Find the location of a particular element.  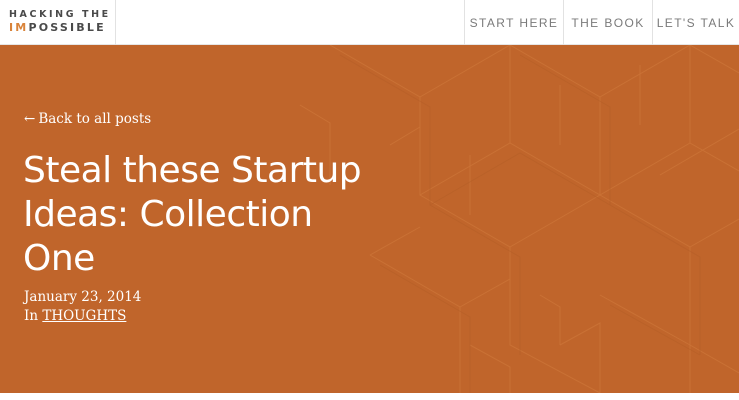

nav-the-book: THE BOOK is located at coordinates (607, 22).